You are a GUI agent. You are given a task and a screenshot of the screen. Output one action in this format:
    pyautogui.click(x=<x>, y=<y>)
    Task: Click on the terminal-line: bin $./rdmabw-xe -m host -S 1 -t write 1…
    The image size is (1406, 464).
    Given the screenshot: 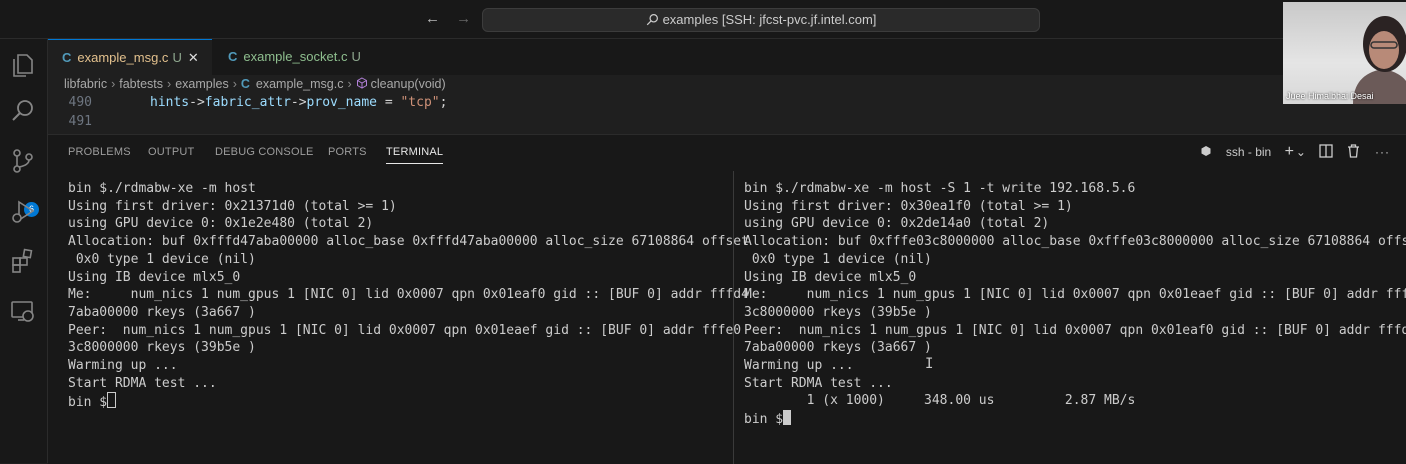 What is the action you would take?
    pyautogui.click(x=940, y=188)
    